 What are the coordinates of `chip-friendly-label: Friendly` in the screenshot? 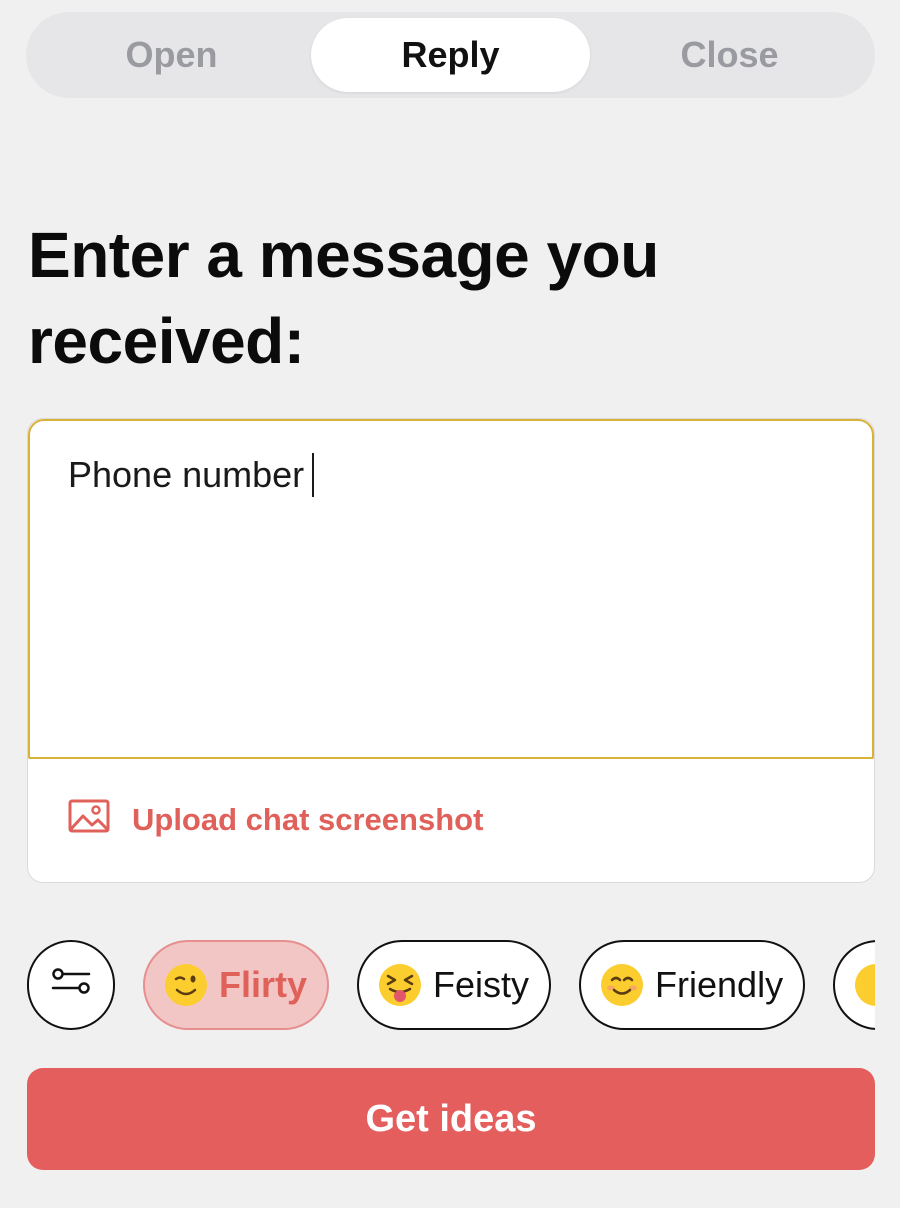 It's located at (719, 984).